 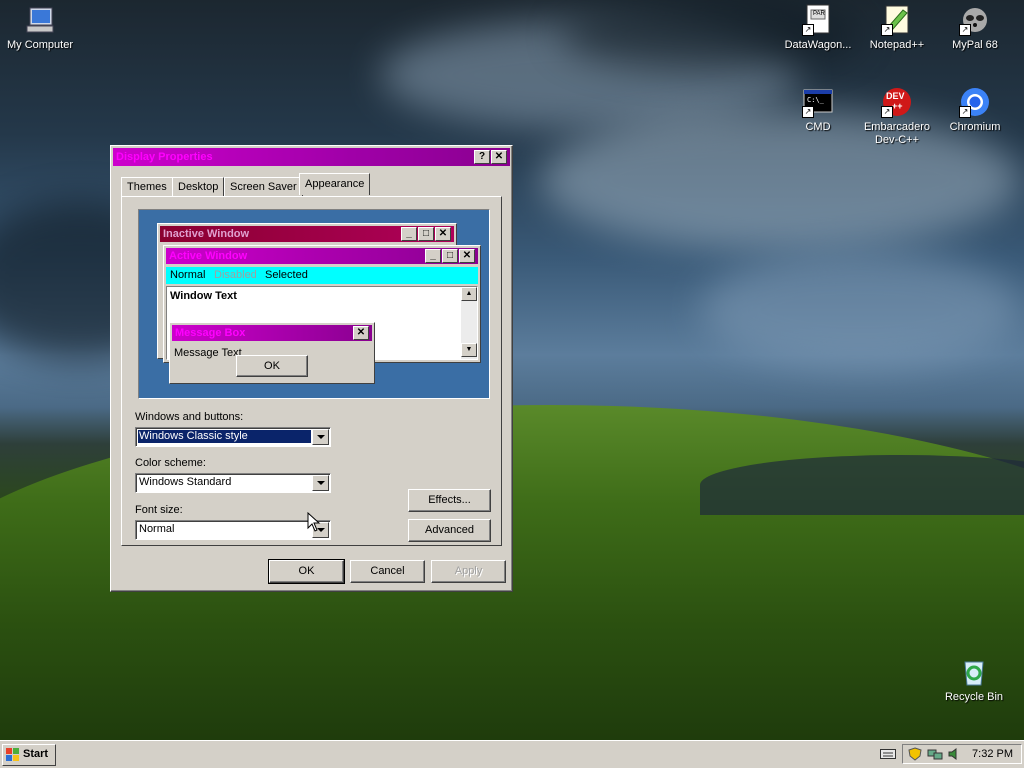 I want to click on preview-message-title: Message Box, so click(x=210, y=333).